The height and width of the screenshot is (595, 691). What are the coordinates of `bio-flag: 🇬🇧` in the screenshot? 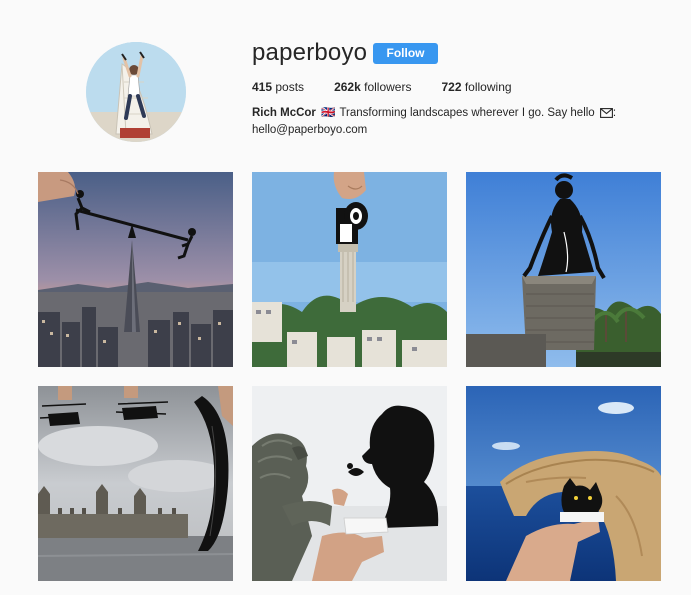 It's located at (328, 113).